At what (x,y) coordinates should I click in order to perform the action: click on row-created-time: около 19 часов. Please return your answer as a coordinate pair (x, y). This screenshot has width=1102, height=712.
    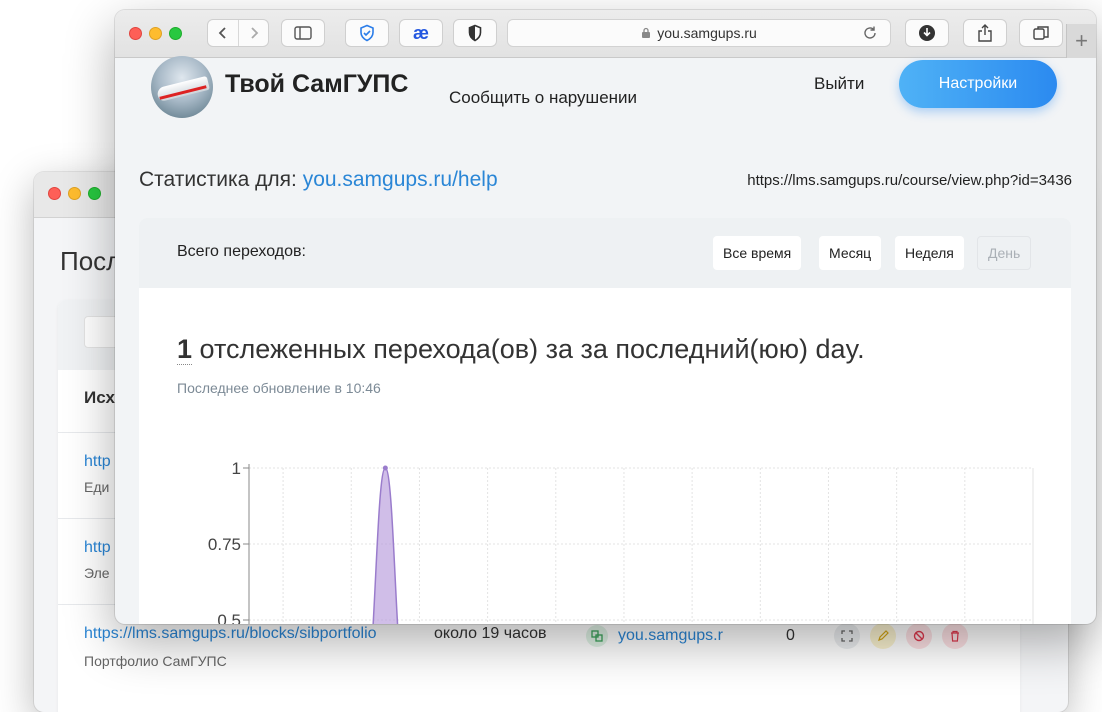
    Looking at the image, I should click on (490, 633).